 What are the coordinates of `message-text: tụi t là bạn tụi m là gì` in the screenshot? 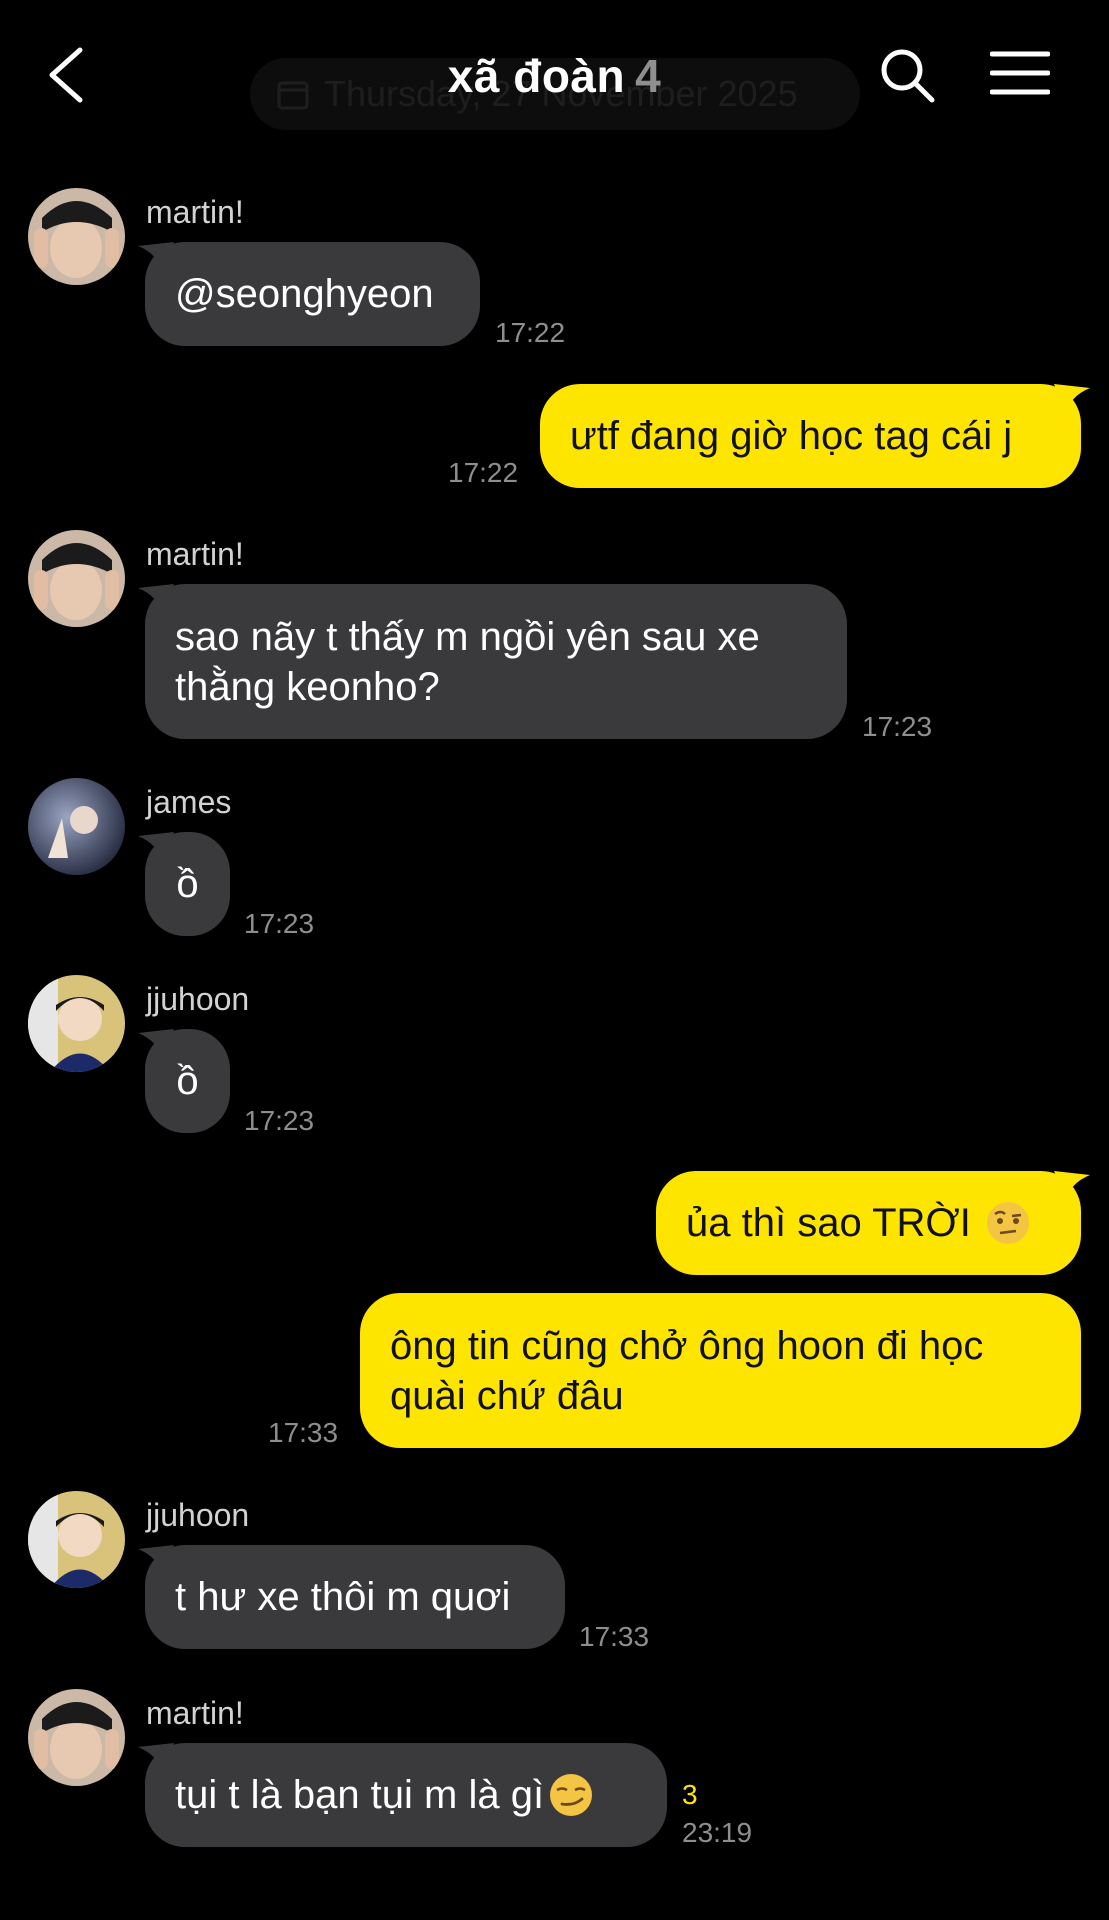 It's located at (360, 1795).